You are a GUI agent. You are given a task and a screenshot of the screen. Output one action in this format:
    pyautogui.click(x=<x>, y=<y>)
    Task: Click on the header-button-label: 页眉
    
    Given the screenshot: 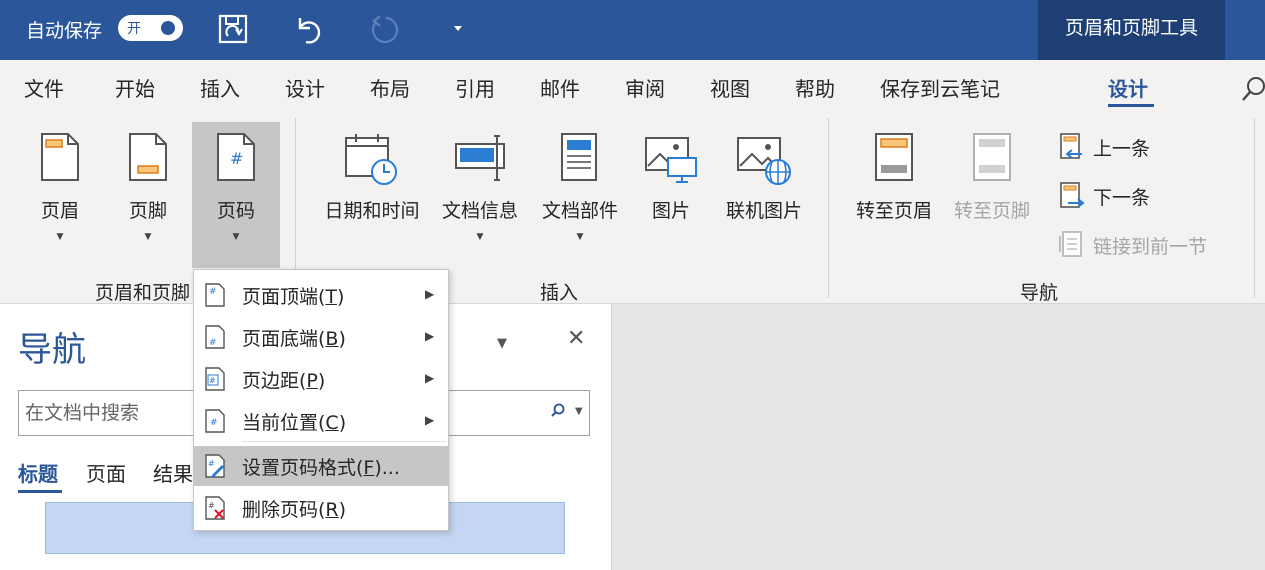 What is the action you would take?
    pyautogui.click(x=59, y=211)
    